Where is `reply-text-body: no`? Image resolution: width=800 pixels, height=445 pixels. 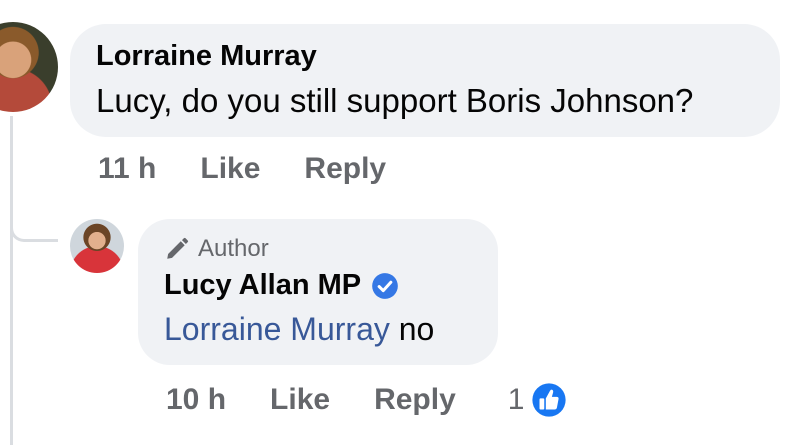 reply-text-body: no is located at coordinates (412, 329).